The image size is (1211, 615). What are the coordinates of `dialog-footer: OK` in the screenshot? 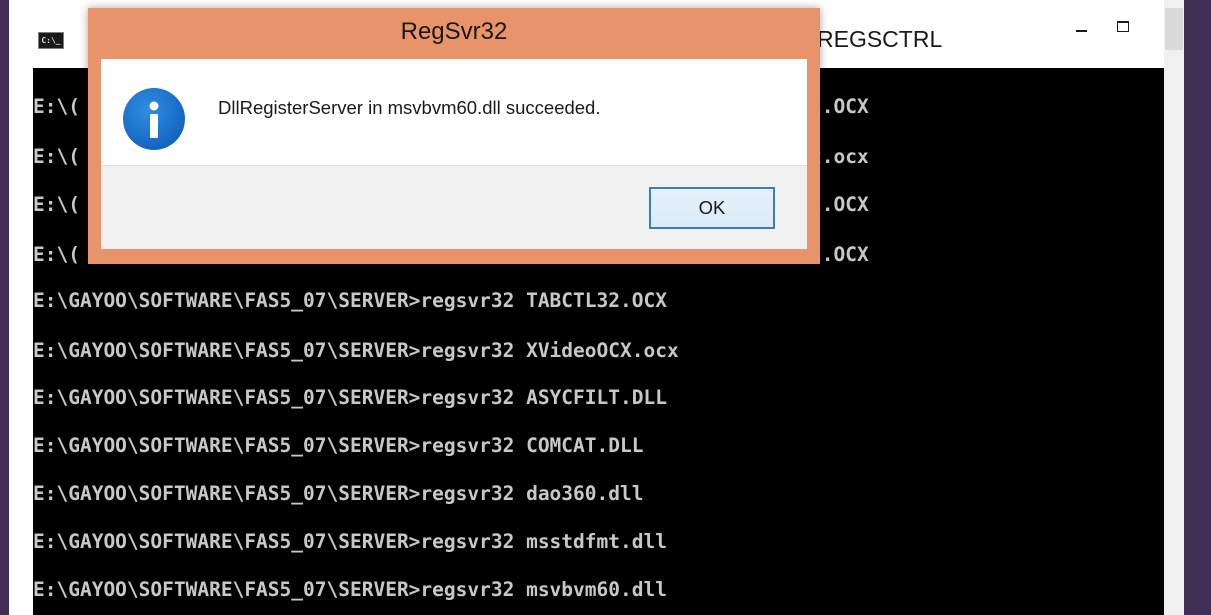 It's located at (454, 207).